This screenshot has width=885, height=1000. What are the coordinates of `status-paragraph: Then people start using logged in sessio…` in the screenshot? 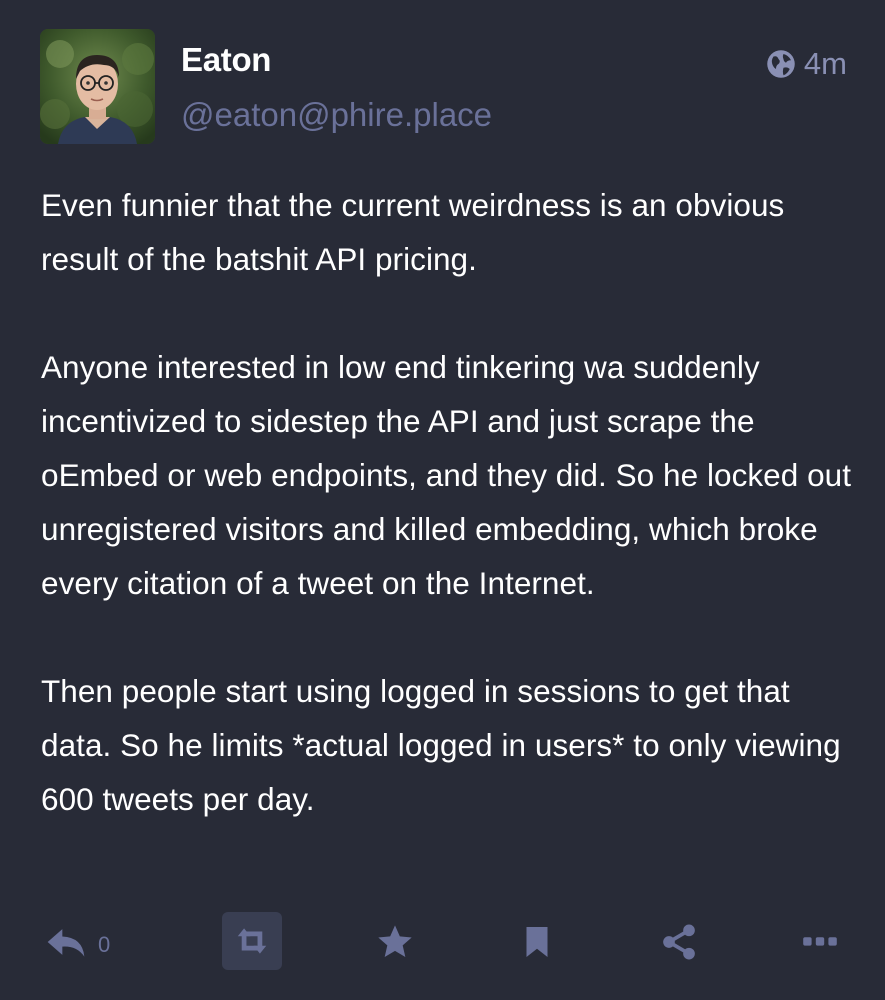 It's located at (441, 745).